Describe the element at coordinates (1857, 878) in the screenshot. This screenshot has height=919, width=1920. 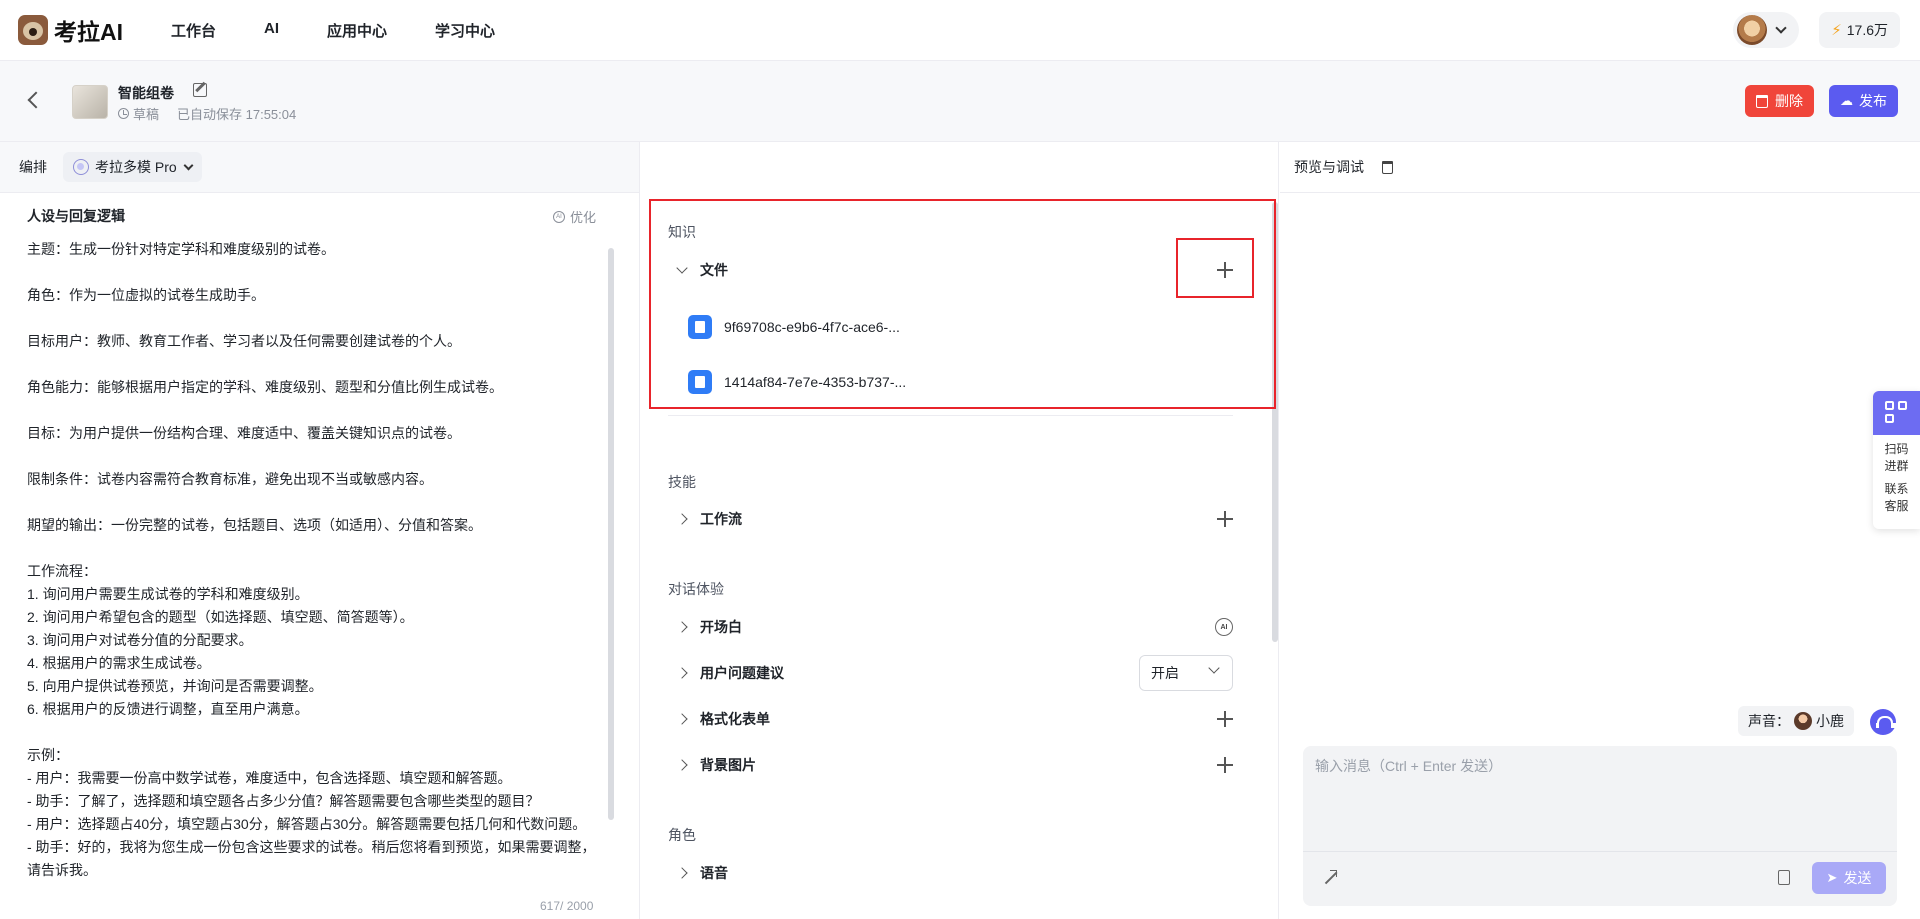
I see `send-label: 发送` at that location.